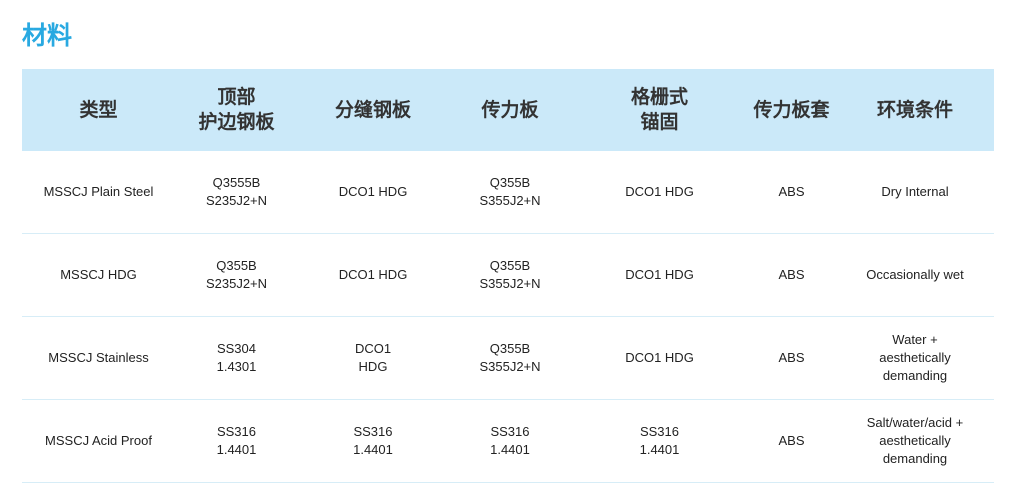  I want to click on table-cell: Water + aesthetically demanding, so click(915, 358).